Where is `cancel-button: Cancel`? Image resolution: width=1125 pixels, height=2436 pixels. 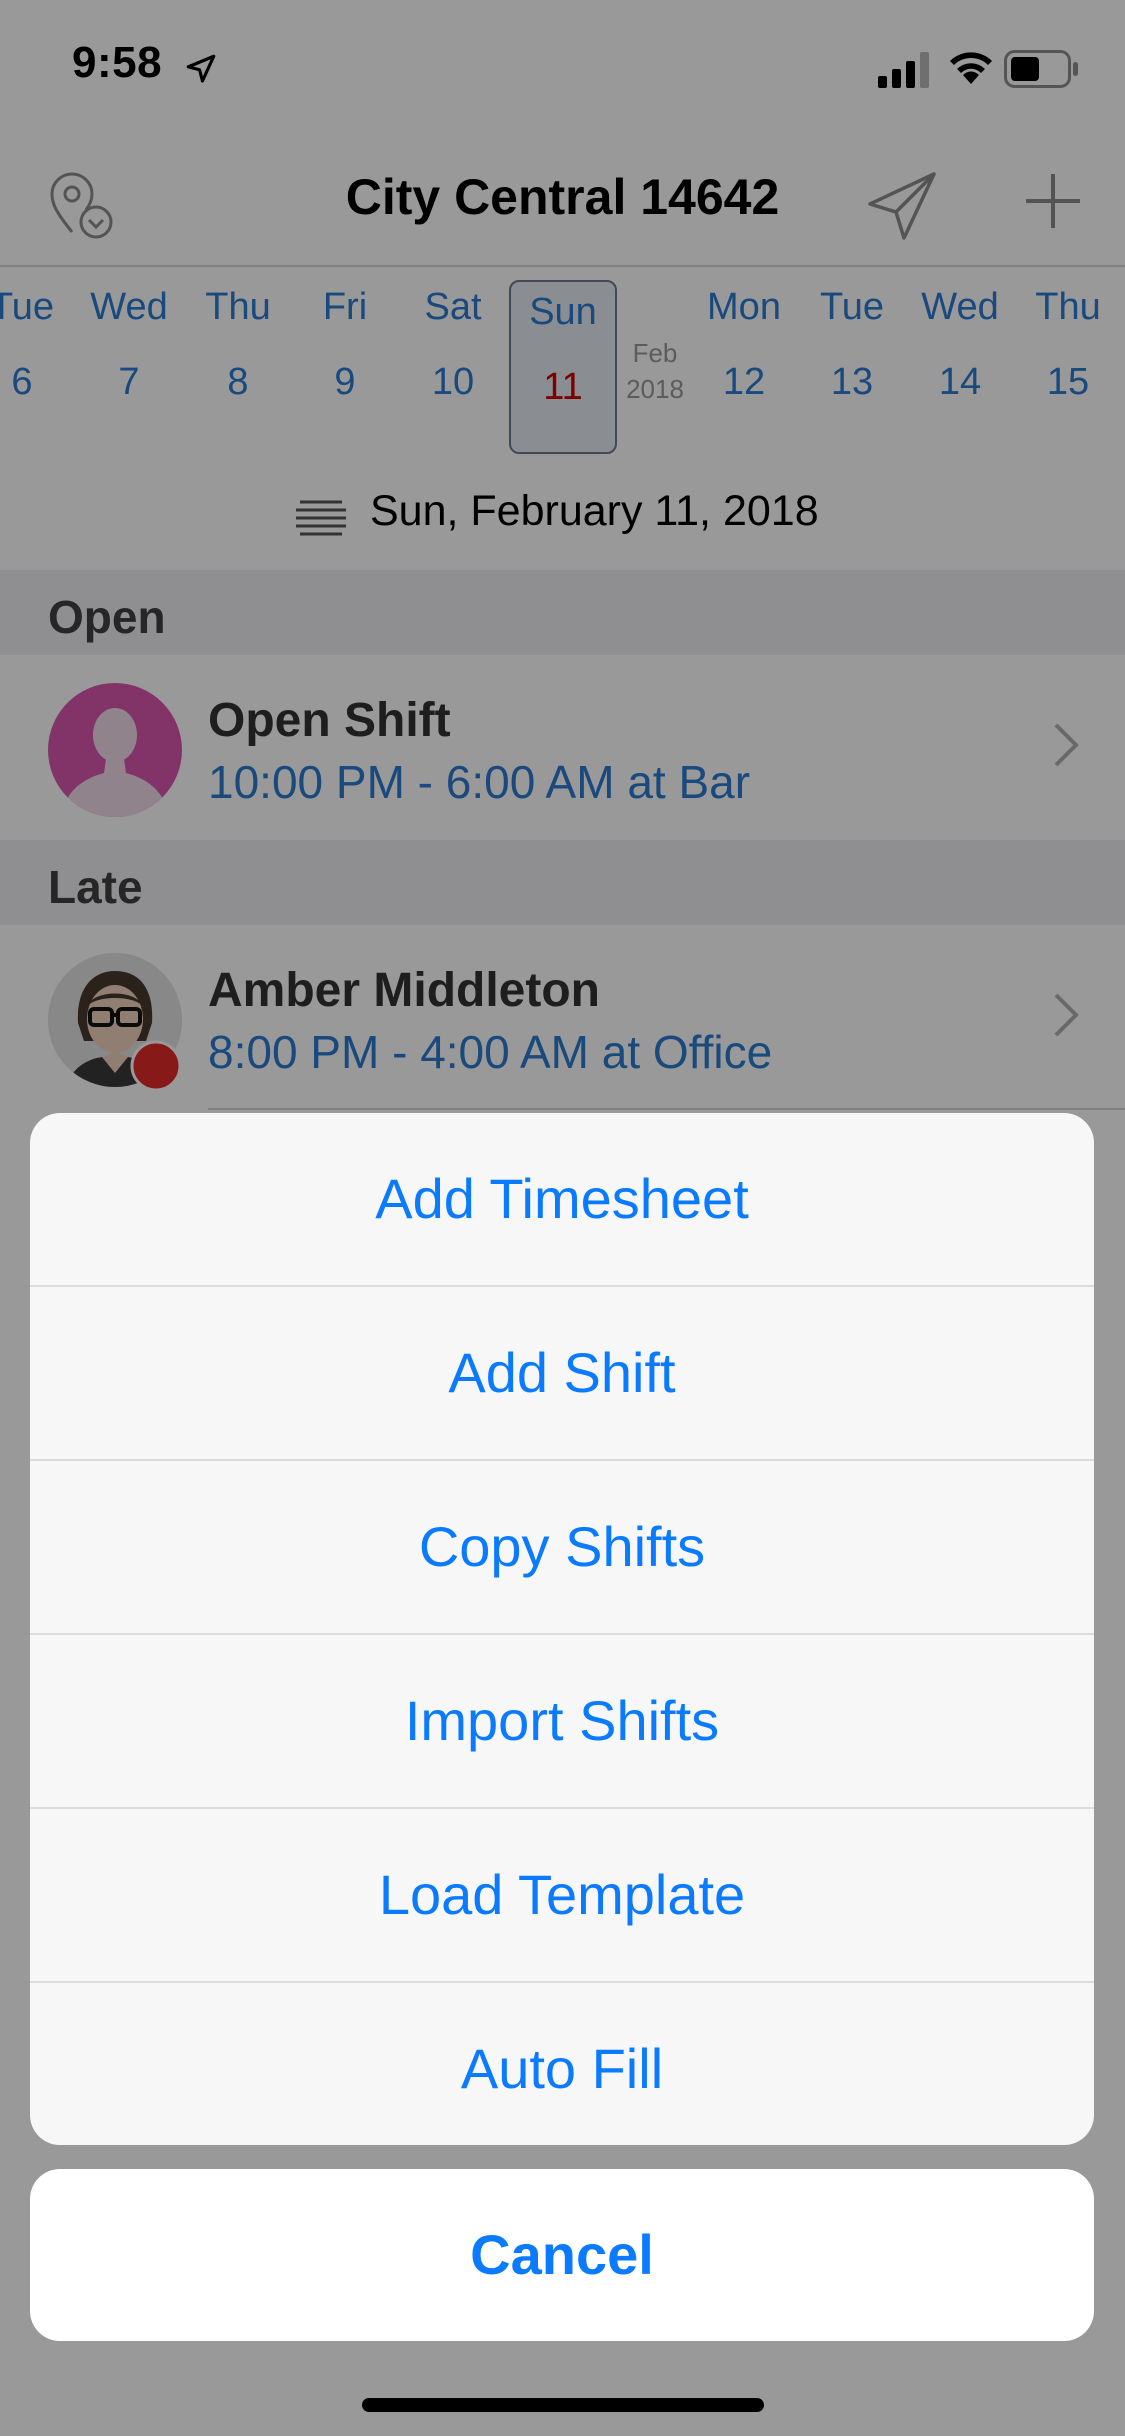
cancel-button: Cancel is located at coordinates (562, 2255).